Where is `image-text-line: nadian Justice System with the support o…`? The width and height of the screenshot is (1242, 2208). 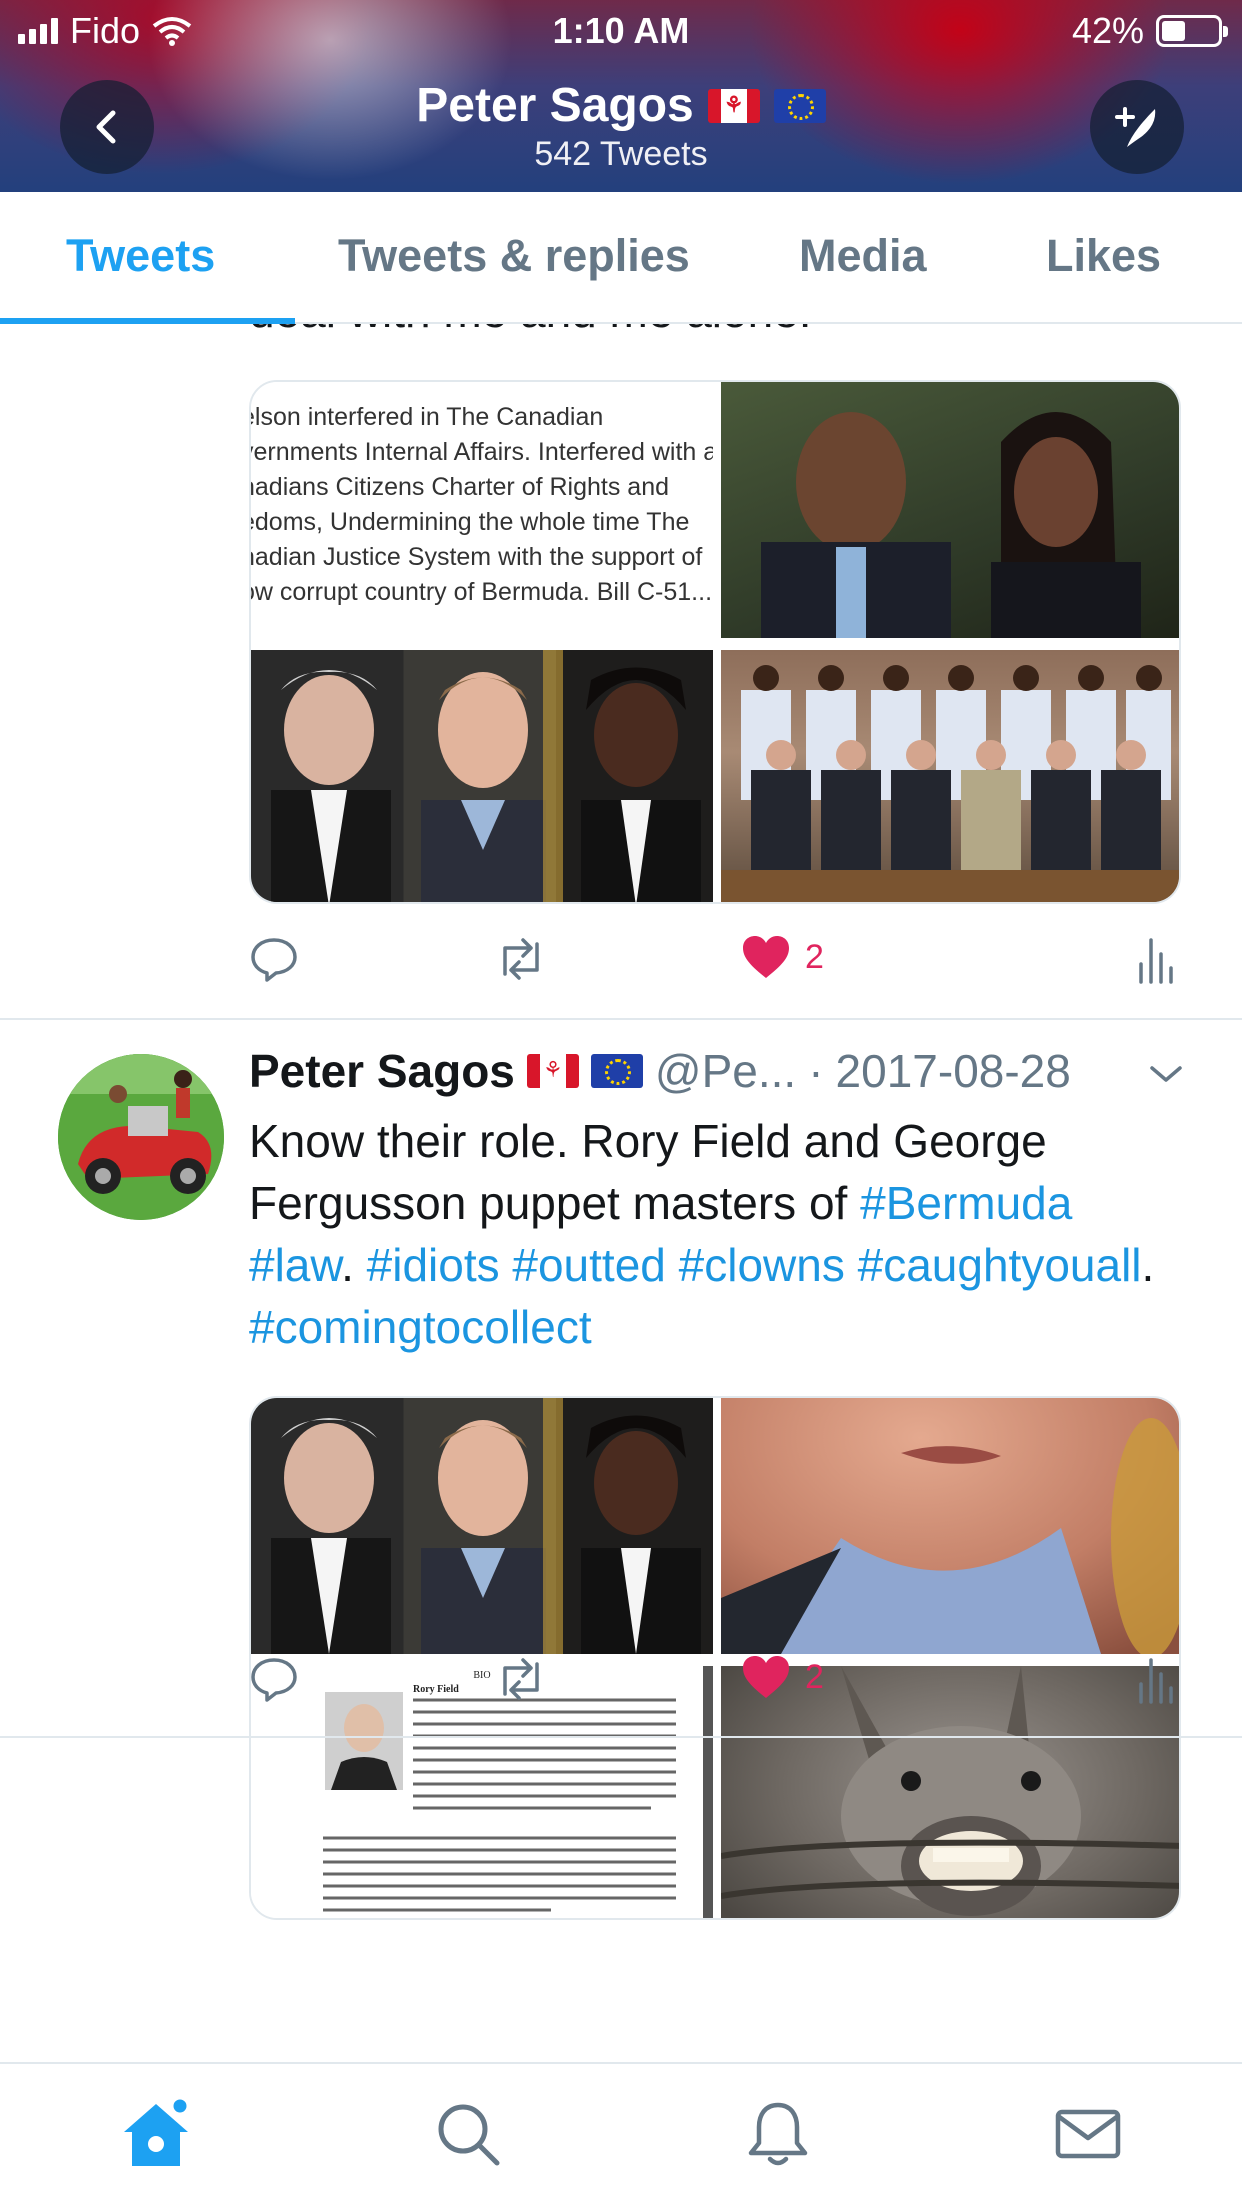
image-text-line: nadian Justice System with the support o… is located at coordinates (477, 557).